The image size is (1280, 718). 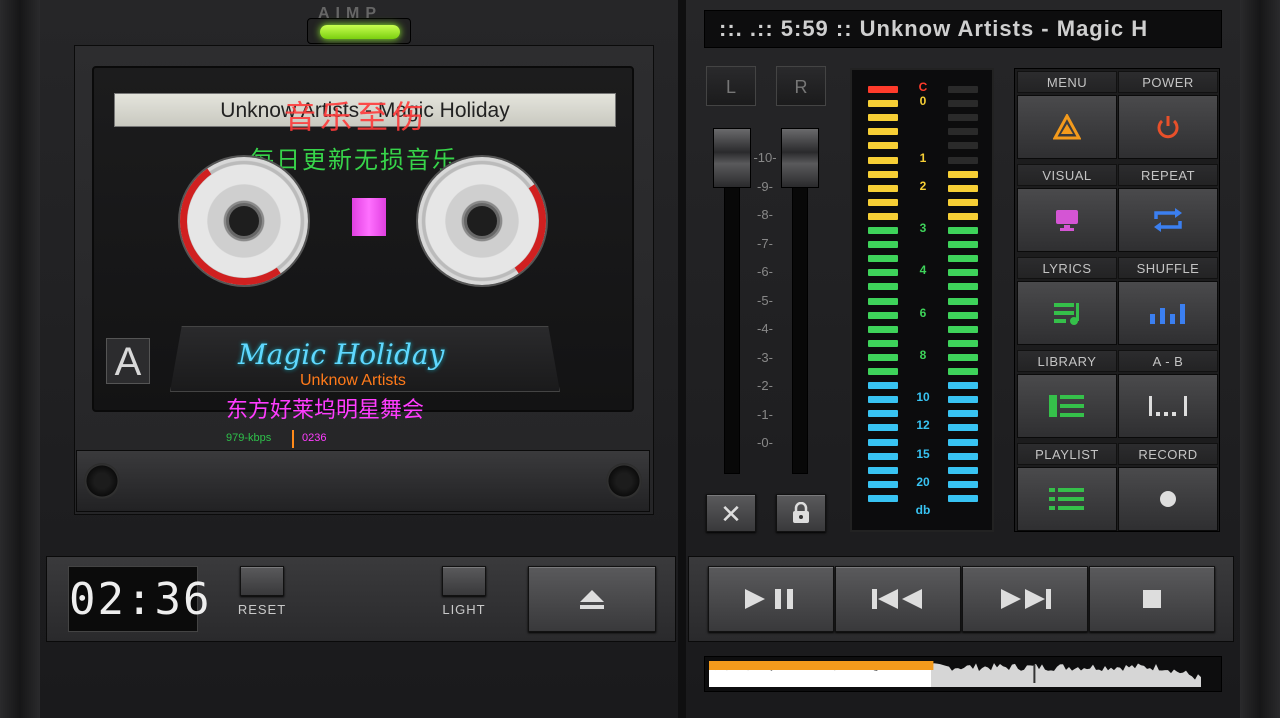 I want to click on control-label-playlist: PLAYLIST, so click(x=1067, y=454).